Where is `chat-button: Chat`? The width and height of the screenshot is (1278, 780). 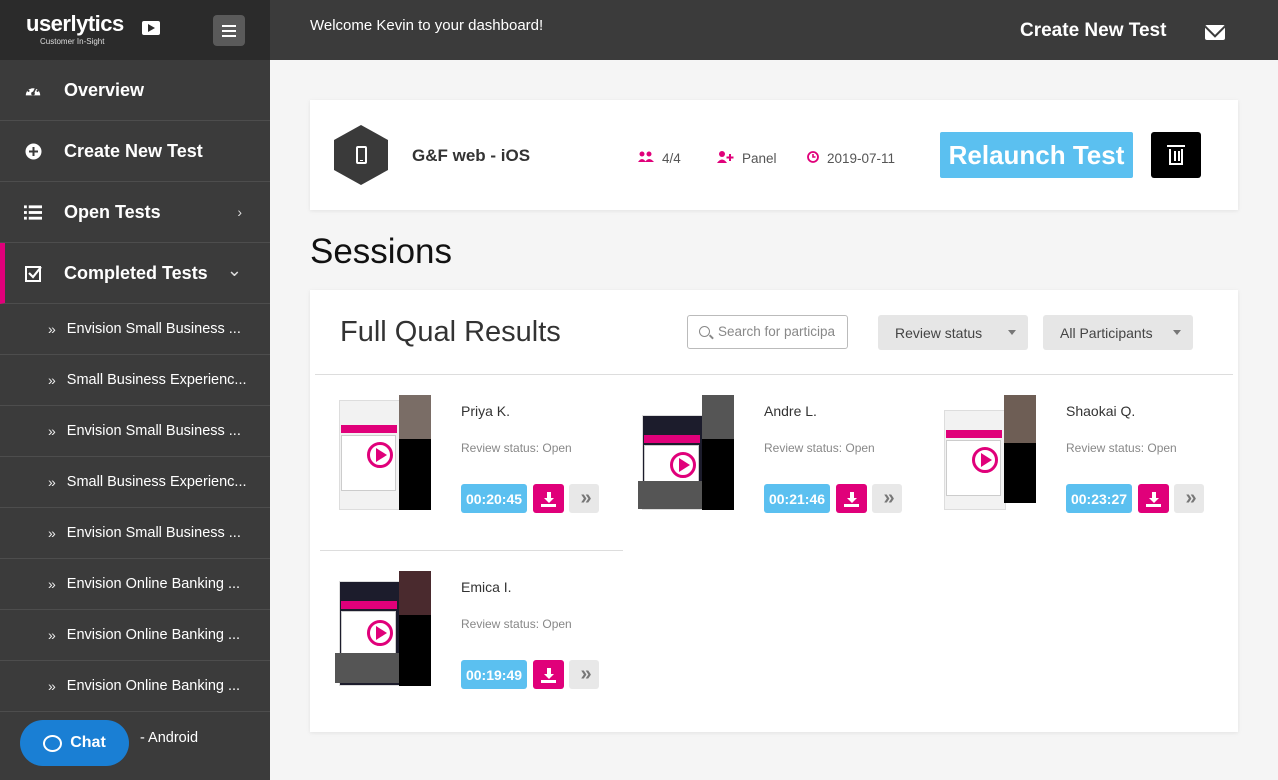
chat-button: Chat is located at coordinates (74, 743).